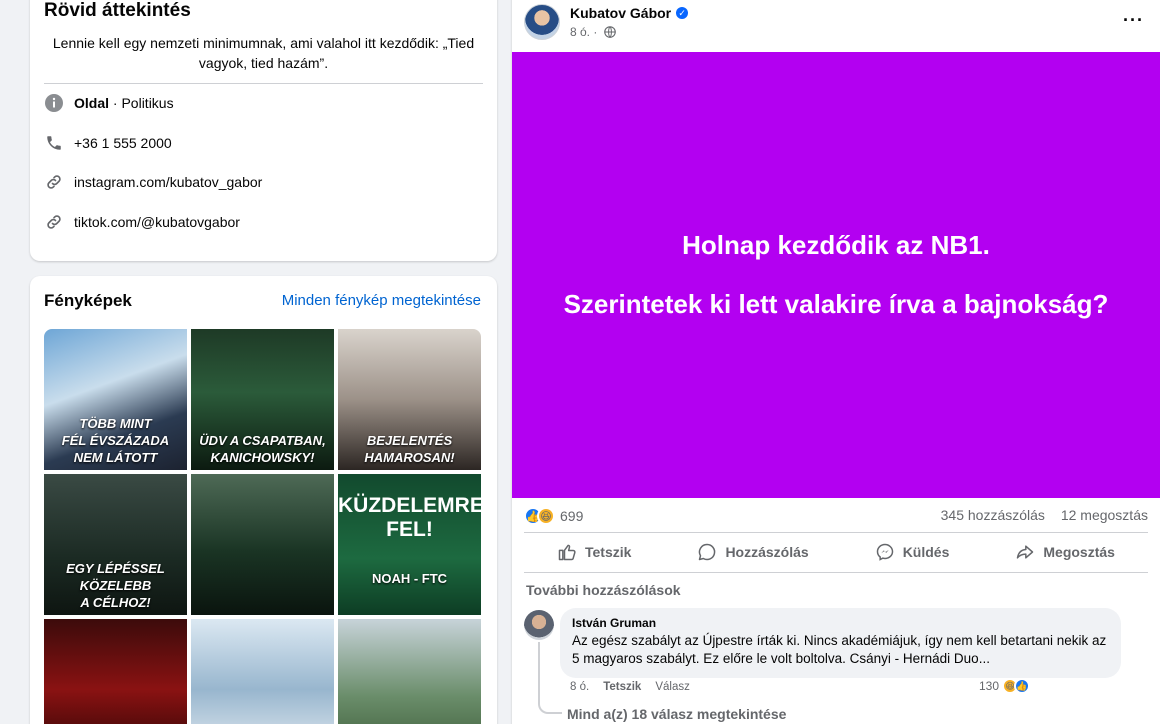  What do you see at coordinates (885, 552) in the screenshot?
I see `messenger-icon` at bounding box center [885, 552].